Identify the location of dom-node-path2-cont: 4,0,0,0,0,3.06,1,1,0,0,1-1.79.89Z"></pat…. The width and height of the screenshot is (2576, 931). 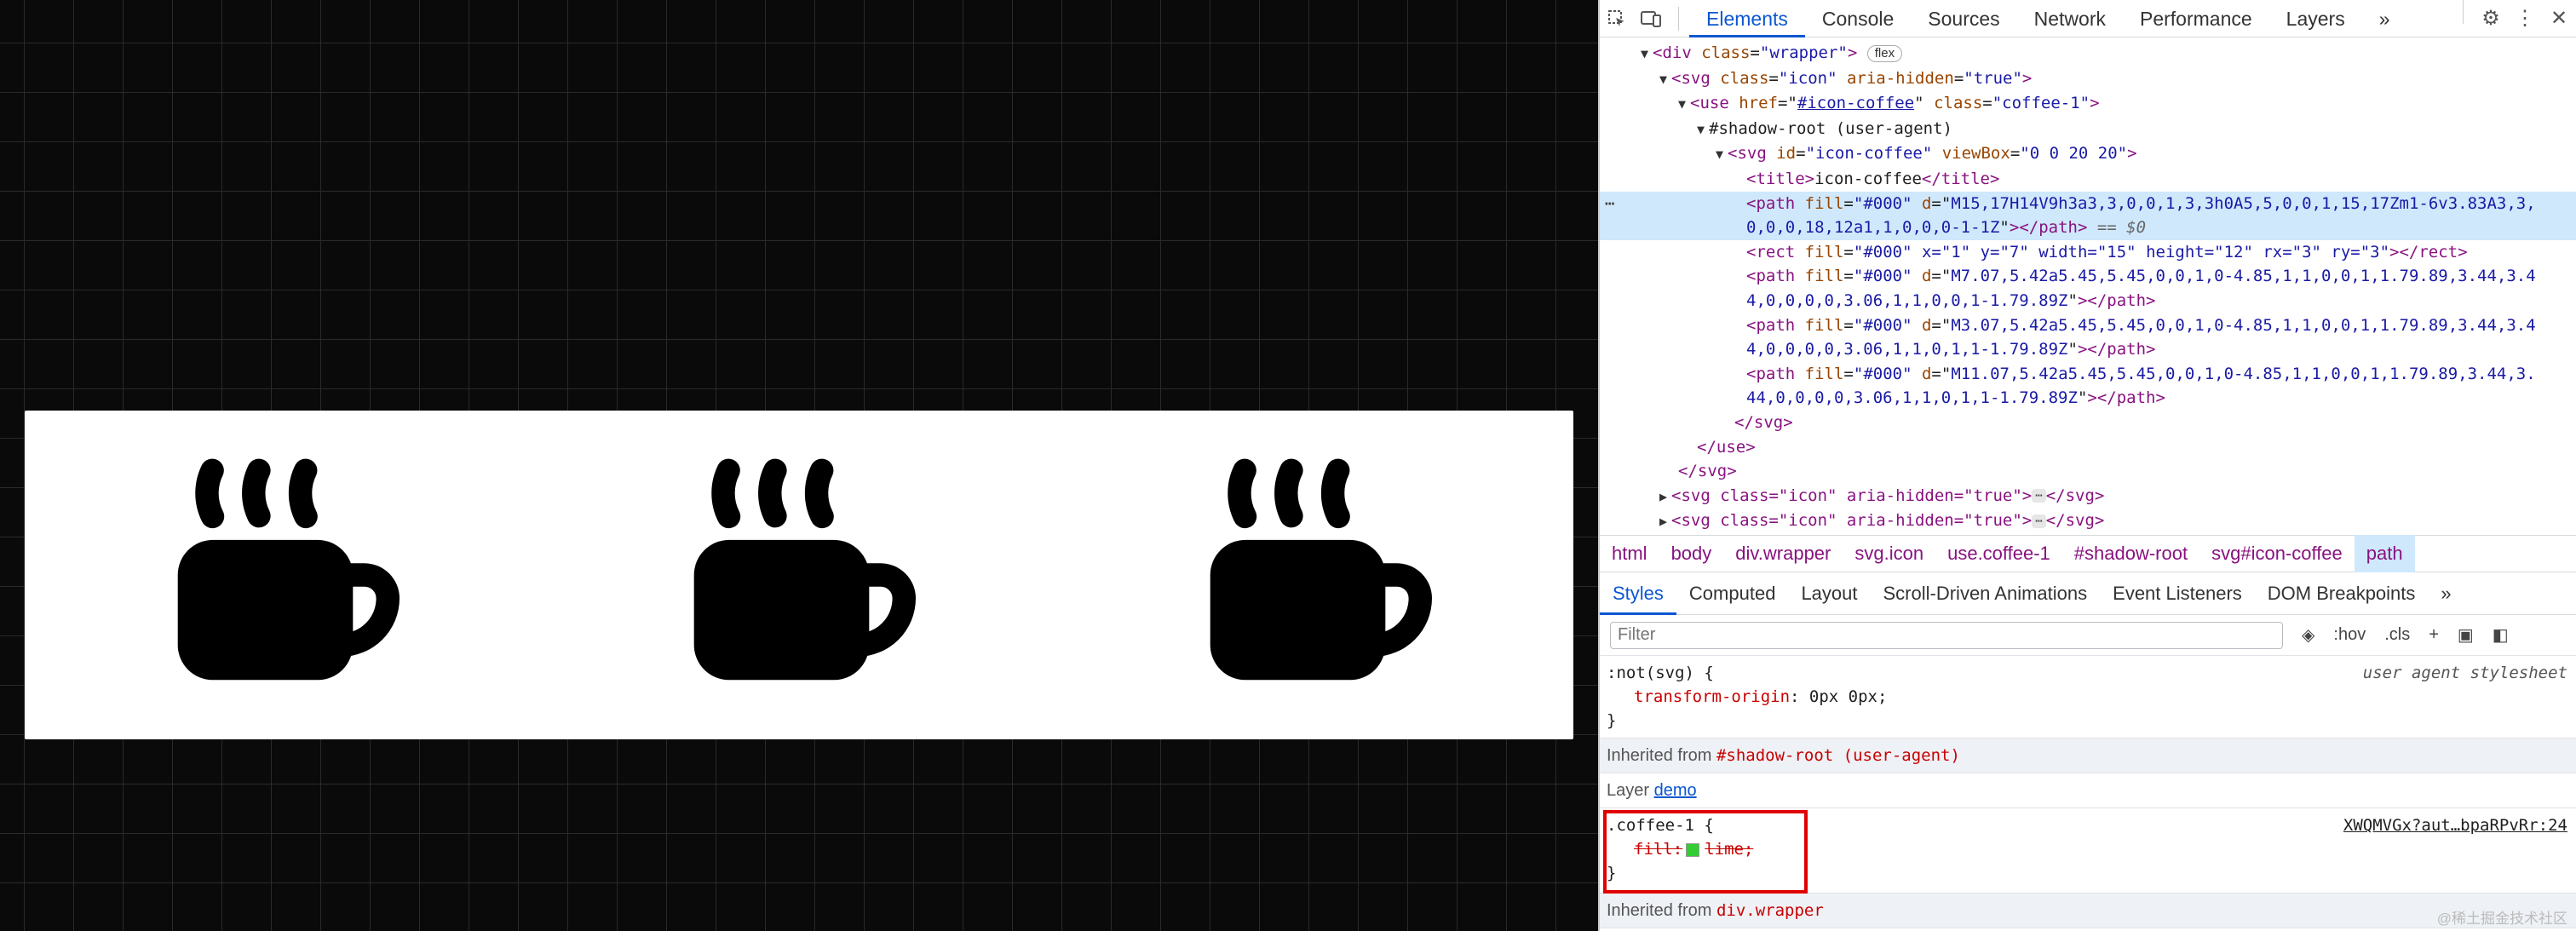
(1951, 300).